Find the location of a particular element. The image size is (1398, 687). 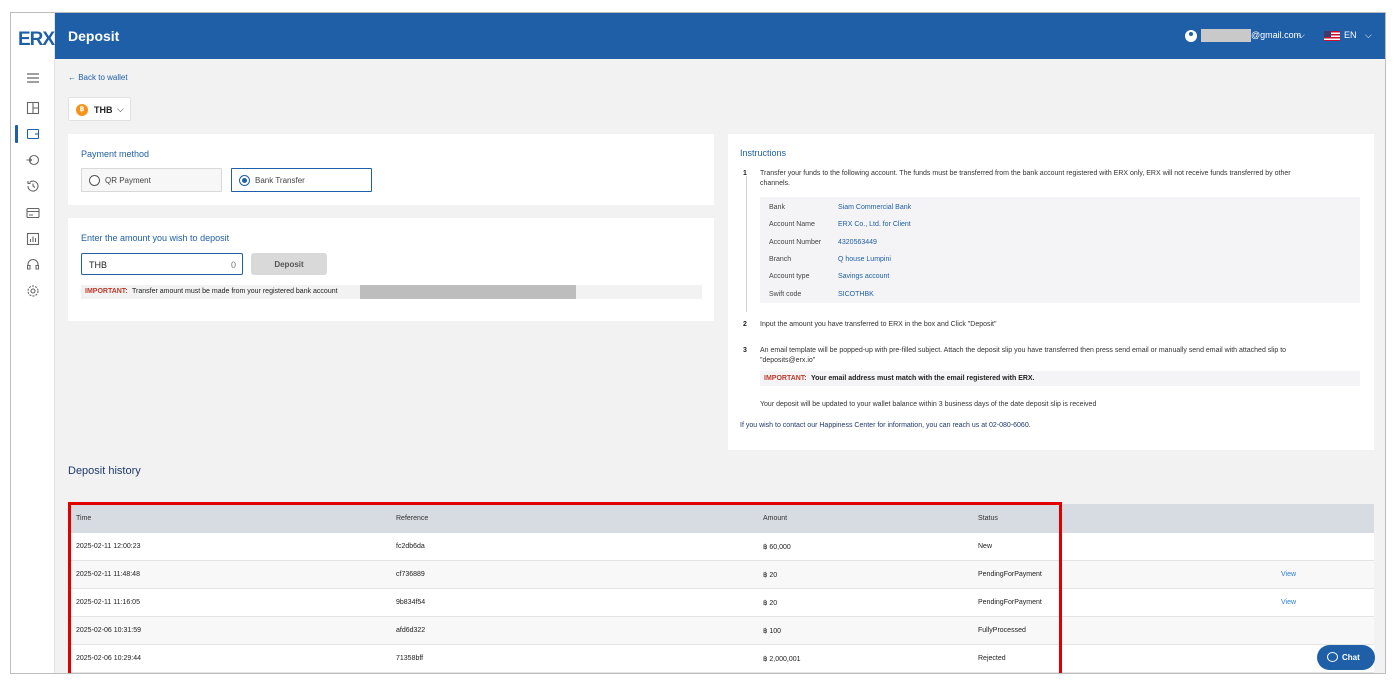

thb-coin-icon: ฿ is located at coordinates (82, 110).